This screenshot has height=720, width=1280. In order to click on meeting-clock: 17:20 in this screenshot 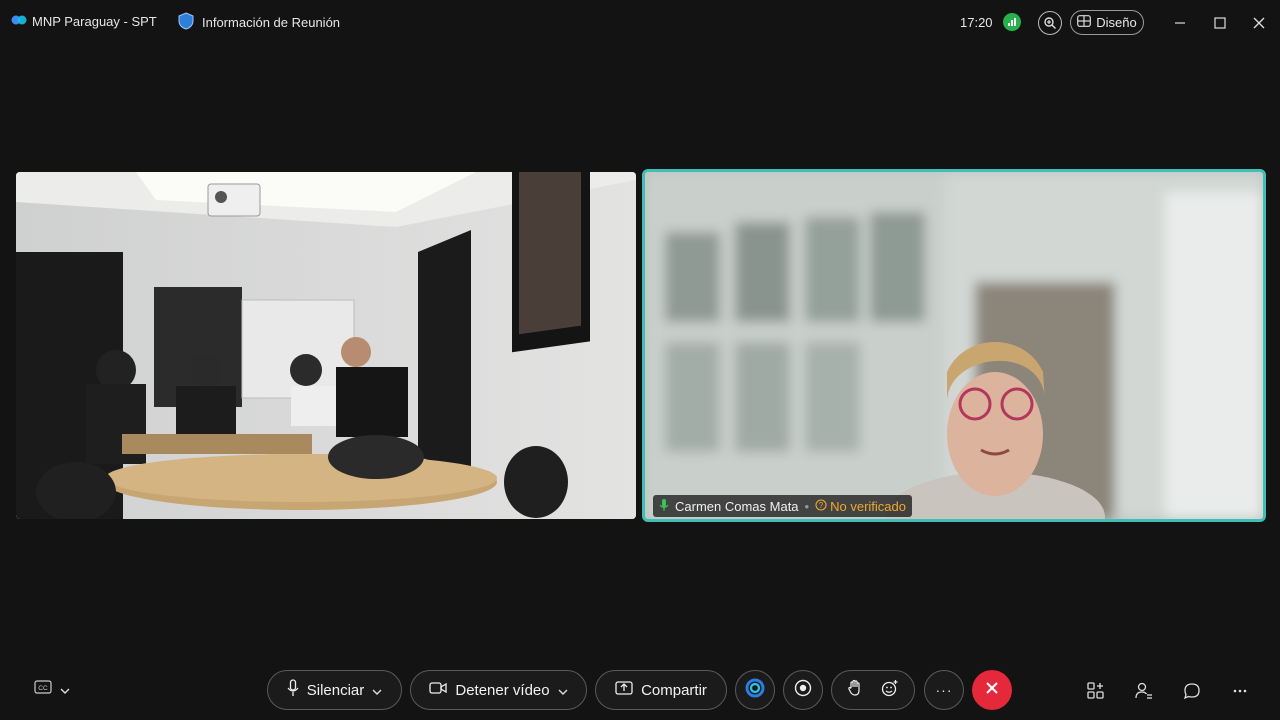, I will do `click(976, 22)`.